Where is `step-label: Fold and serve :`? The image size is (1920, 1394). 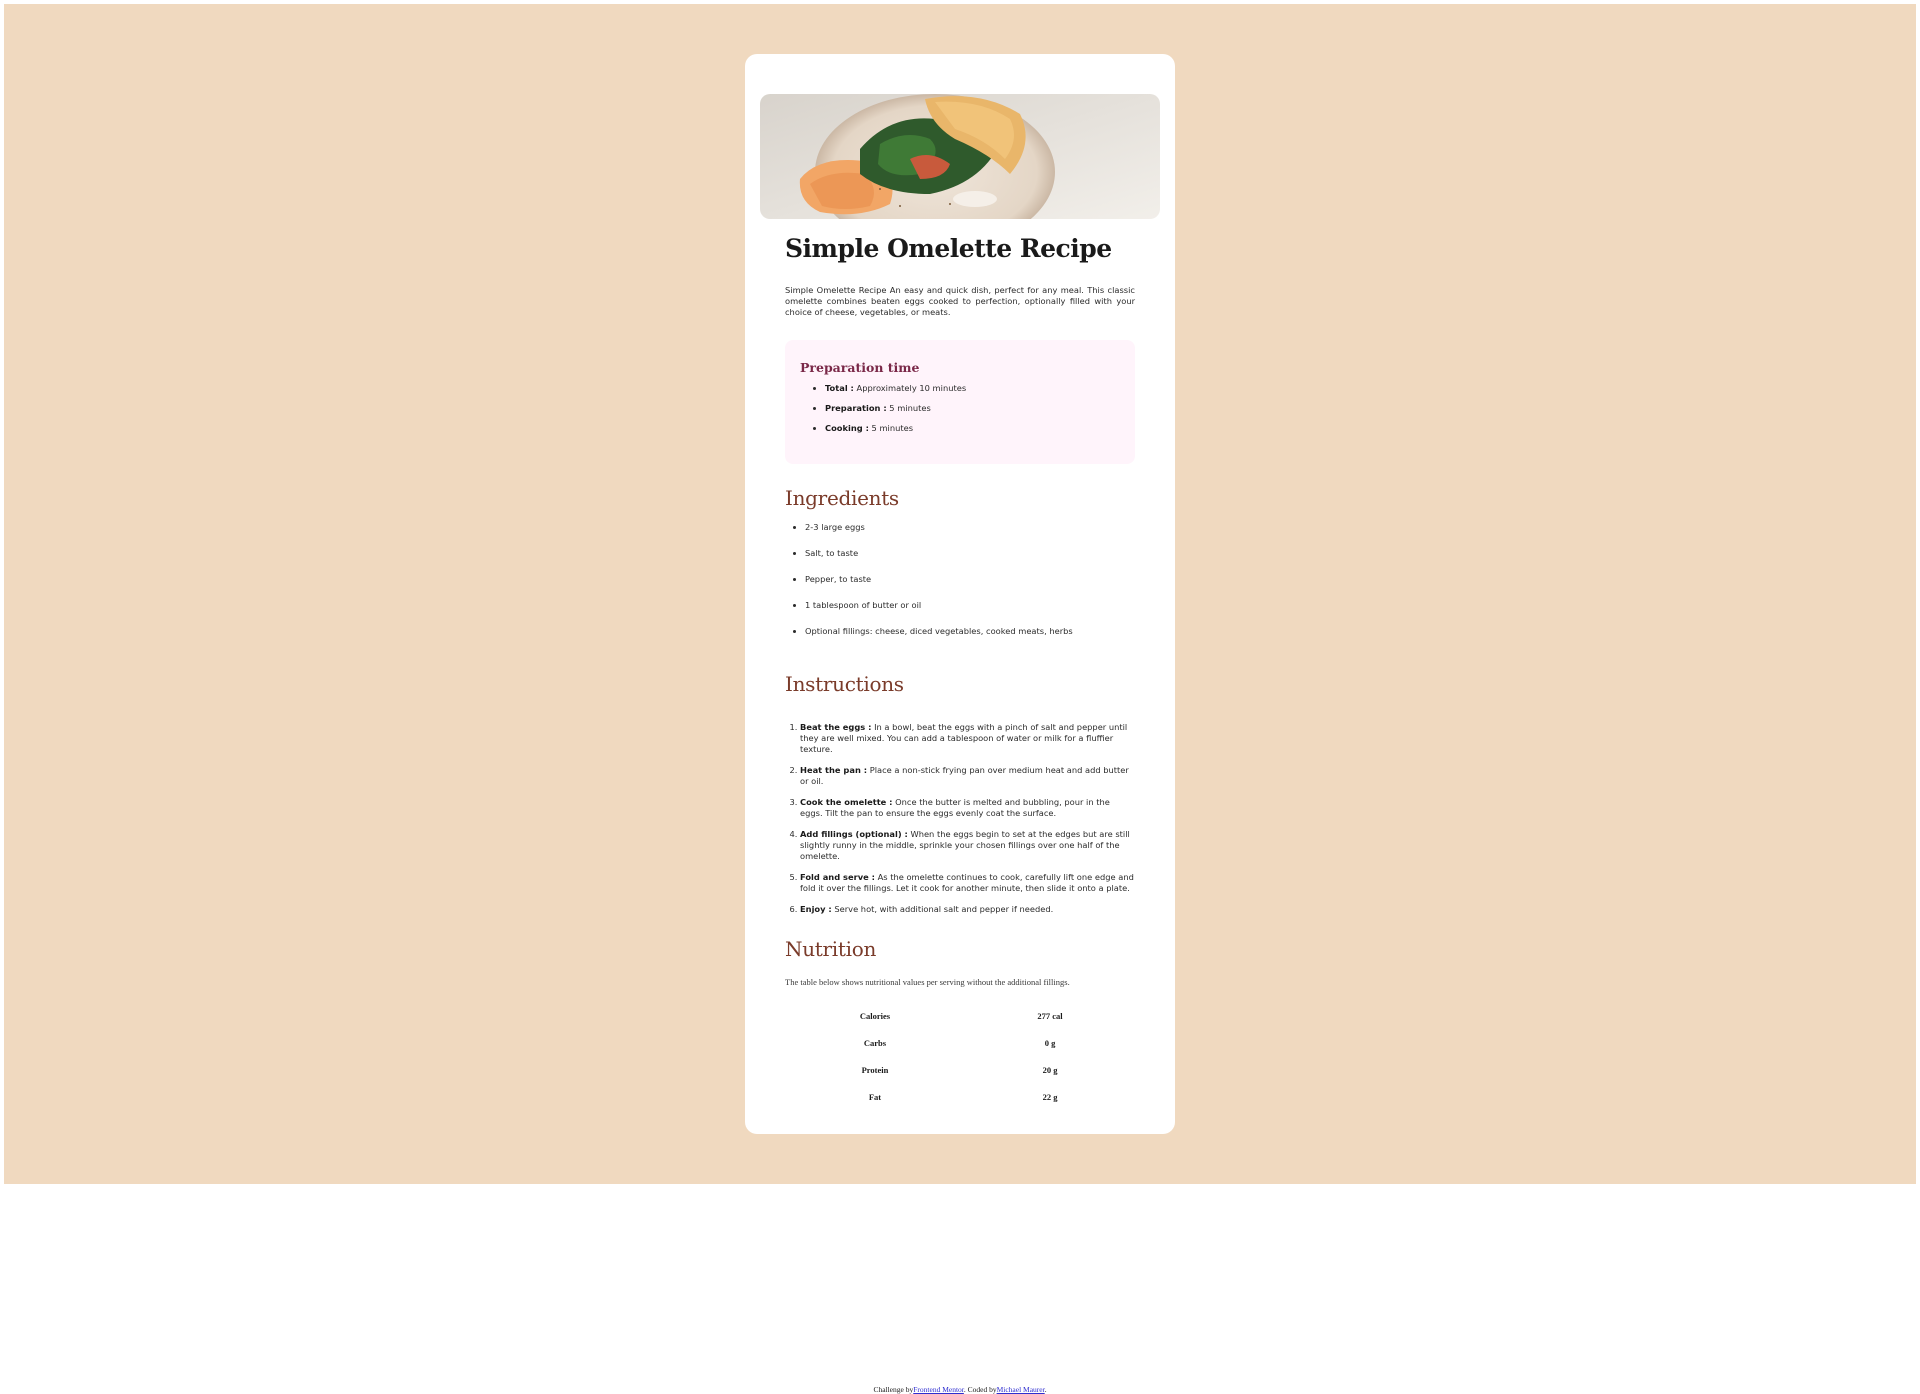 step-label: Fold and serve : is located at coordinates (837, 877).